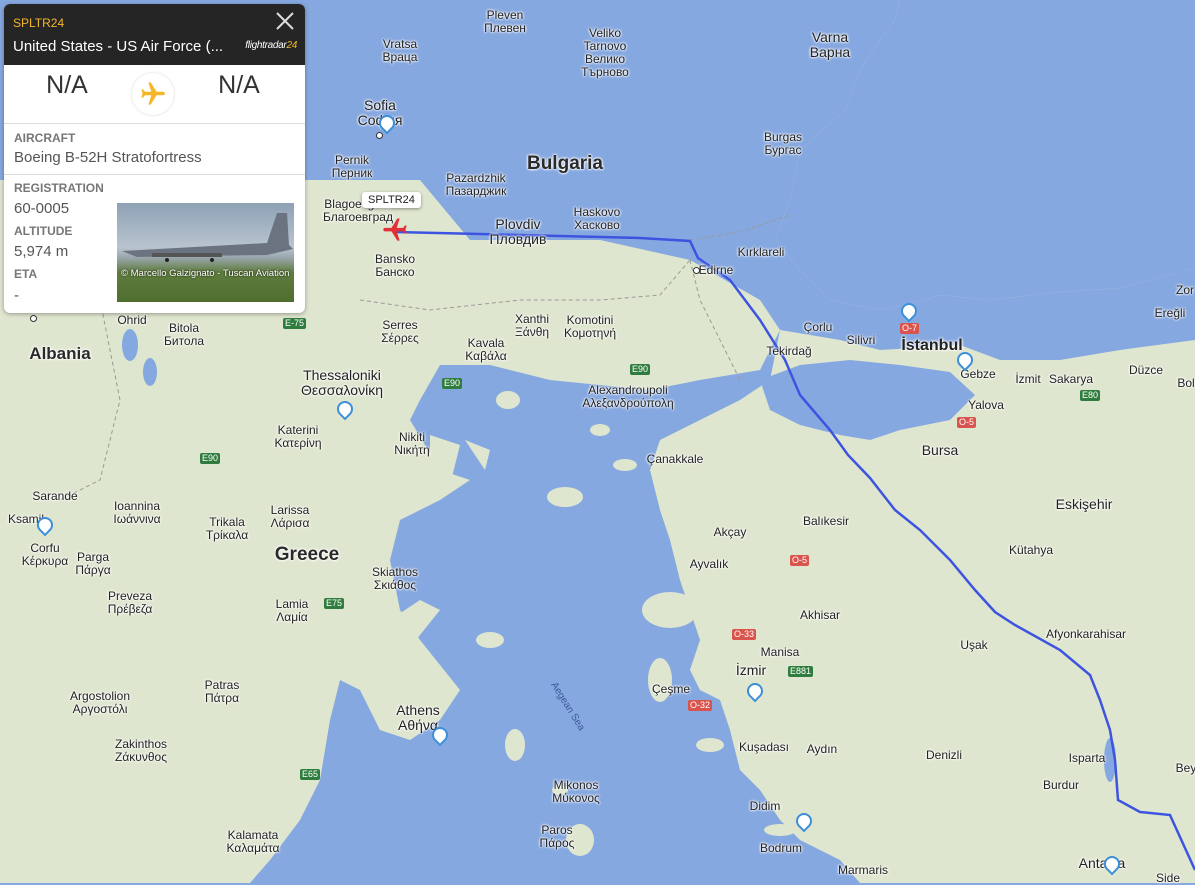  Describe the element at coordinates (292, 610) in the screenshot. I see `label-lamia: Lamia Λαμία` at that location.